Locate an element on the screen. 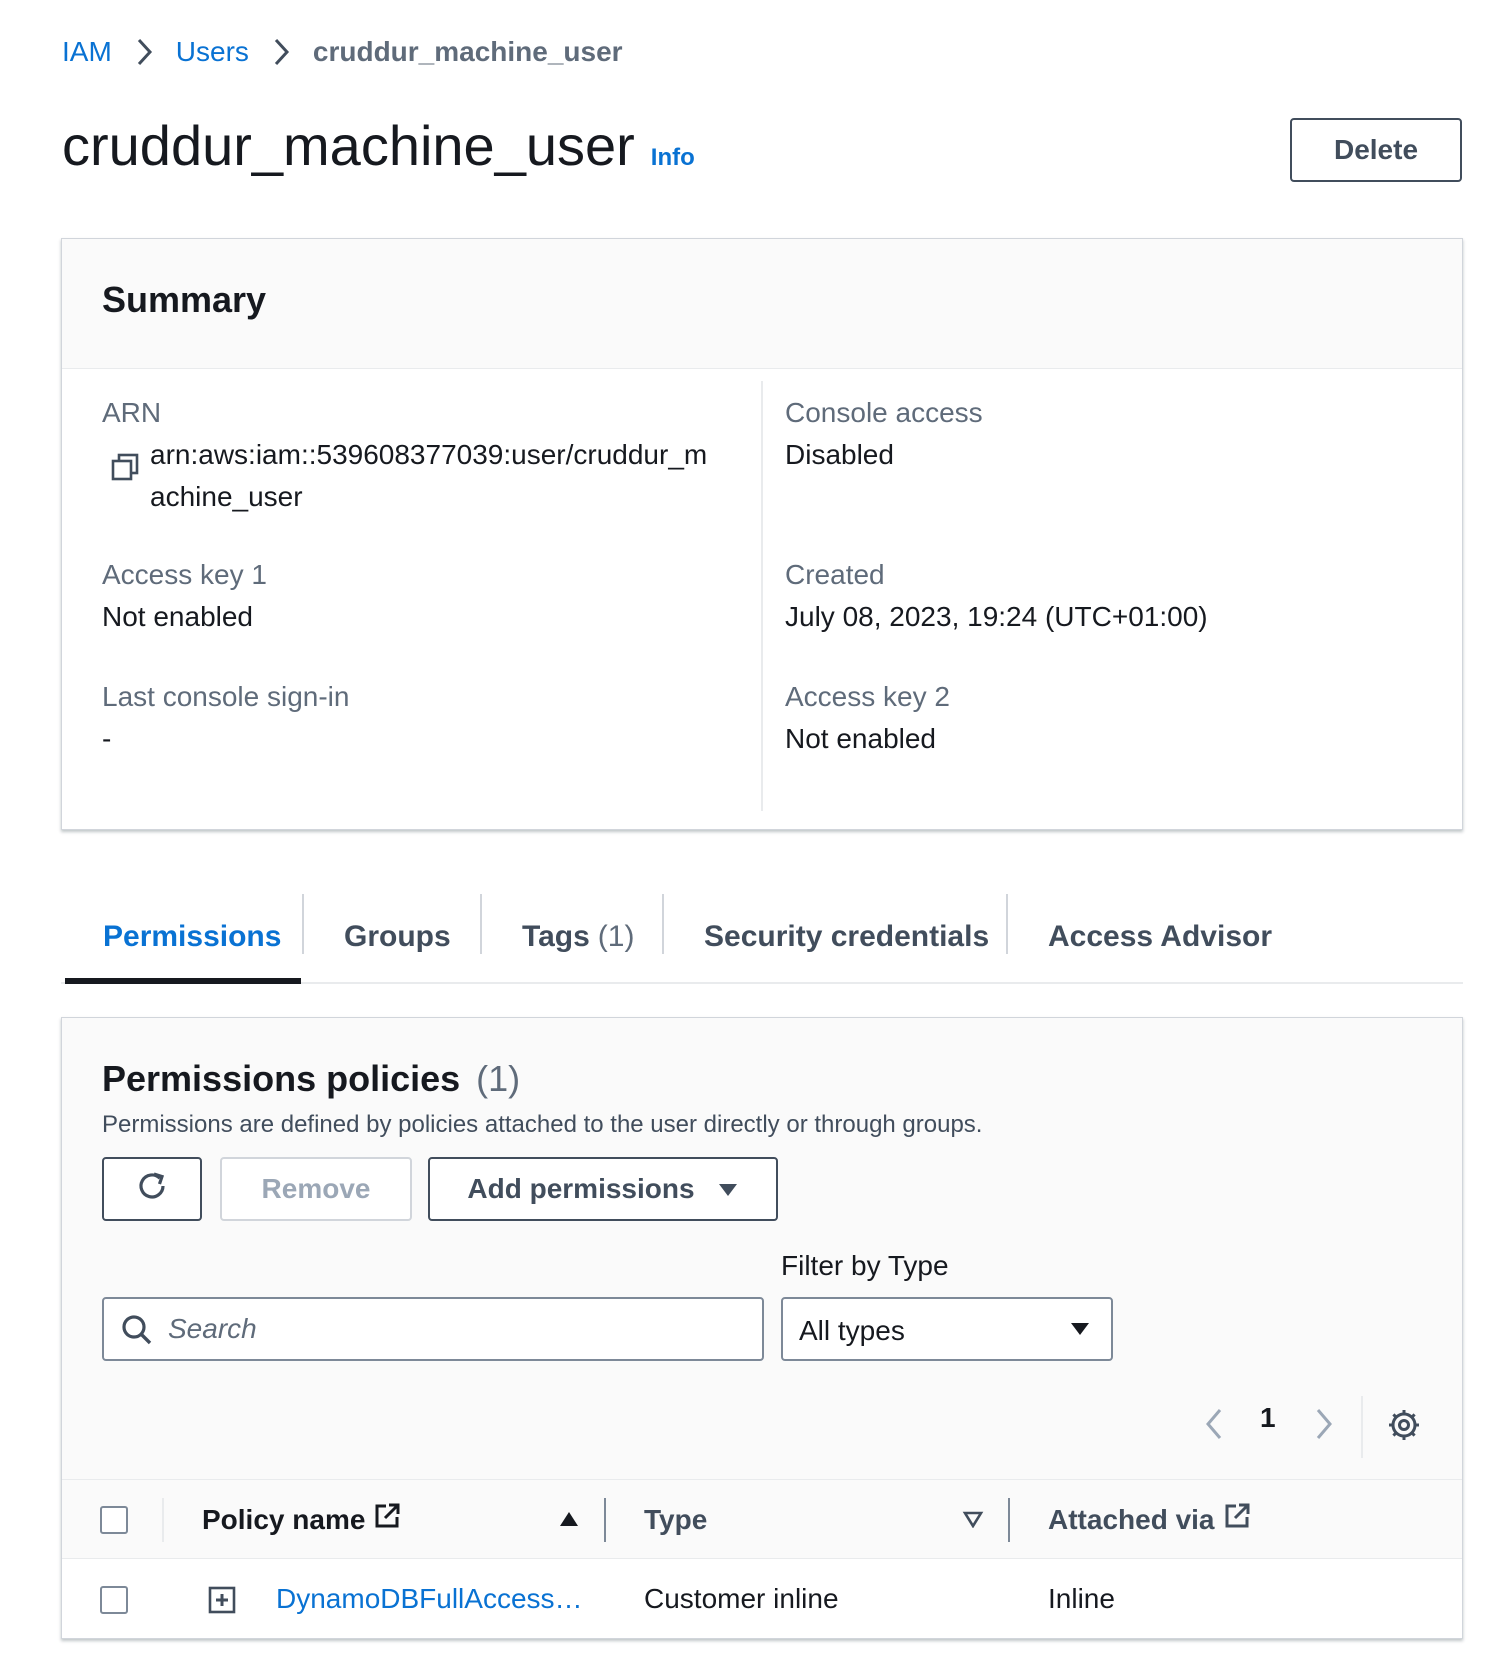 Image resolution: width=1508 pixels, height=1664 pixels. filter-type-value: All types is located at coordinates (852, 1330).